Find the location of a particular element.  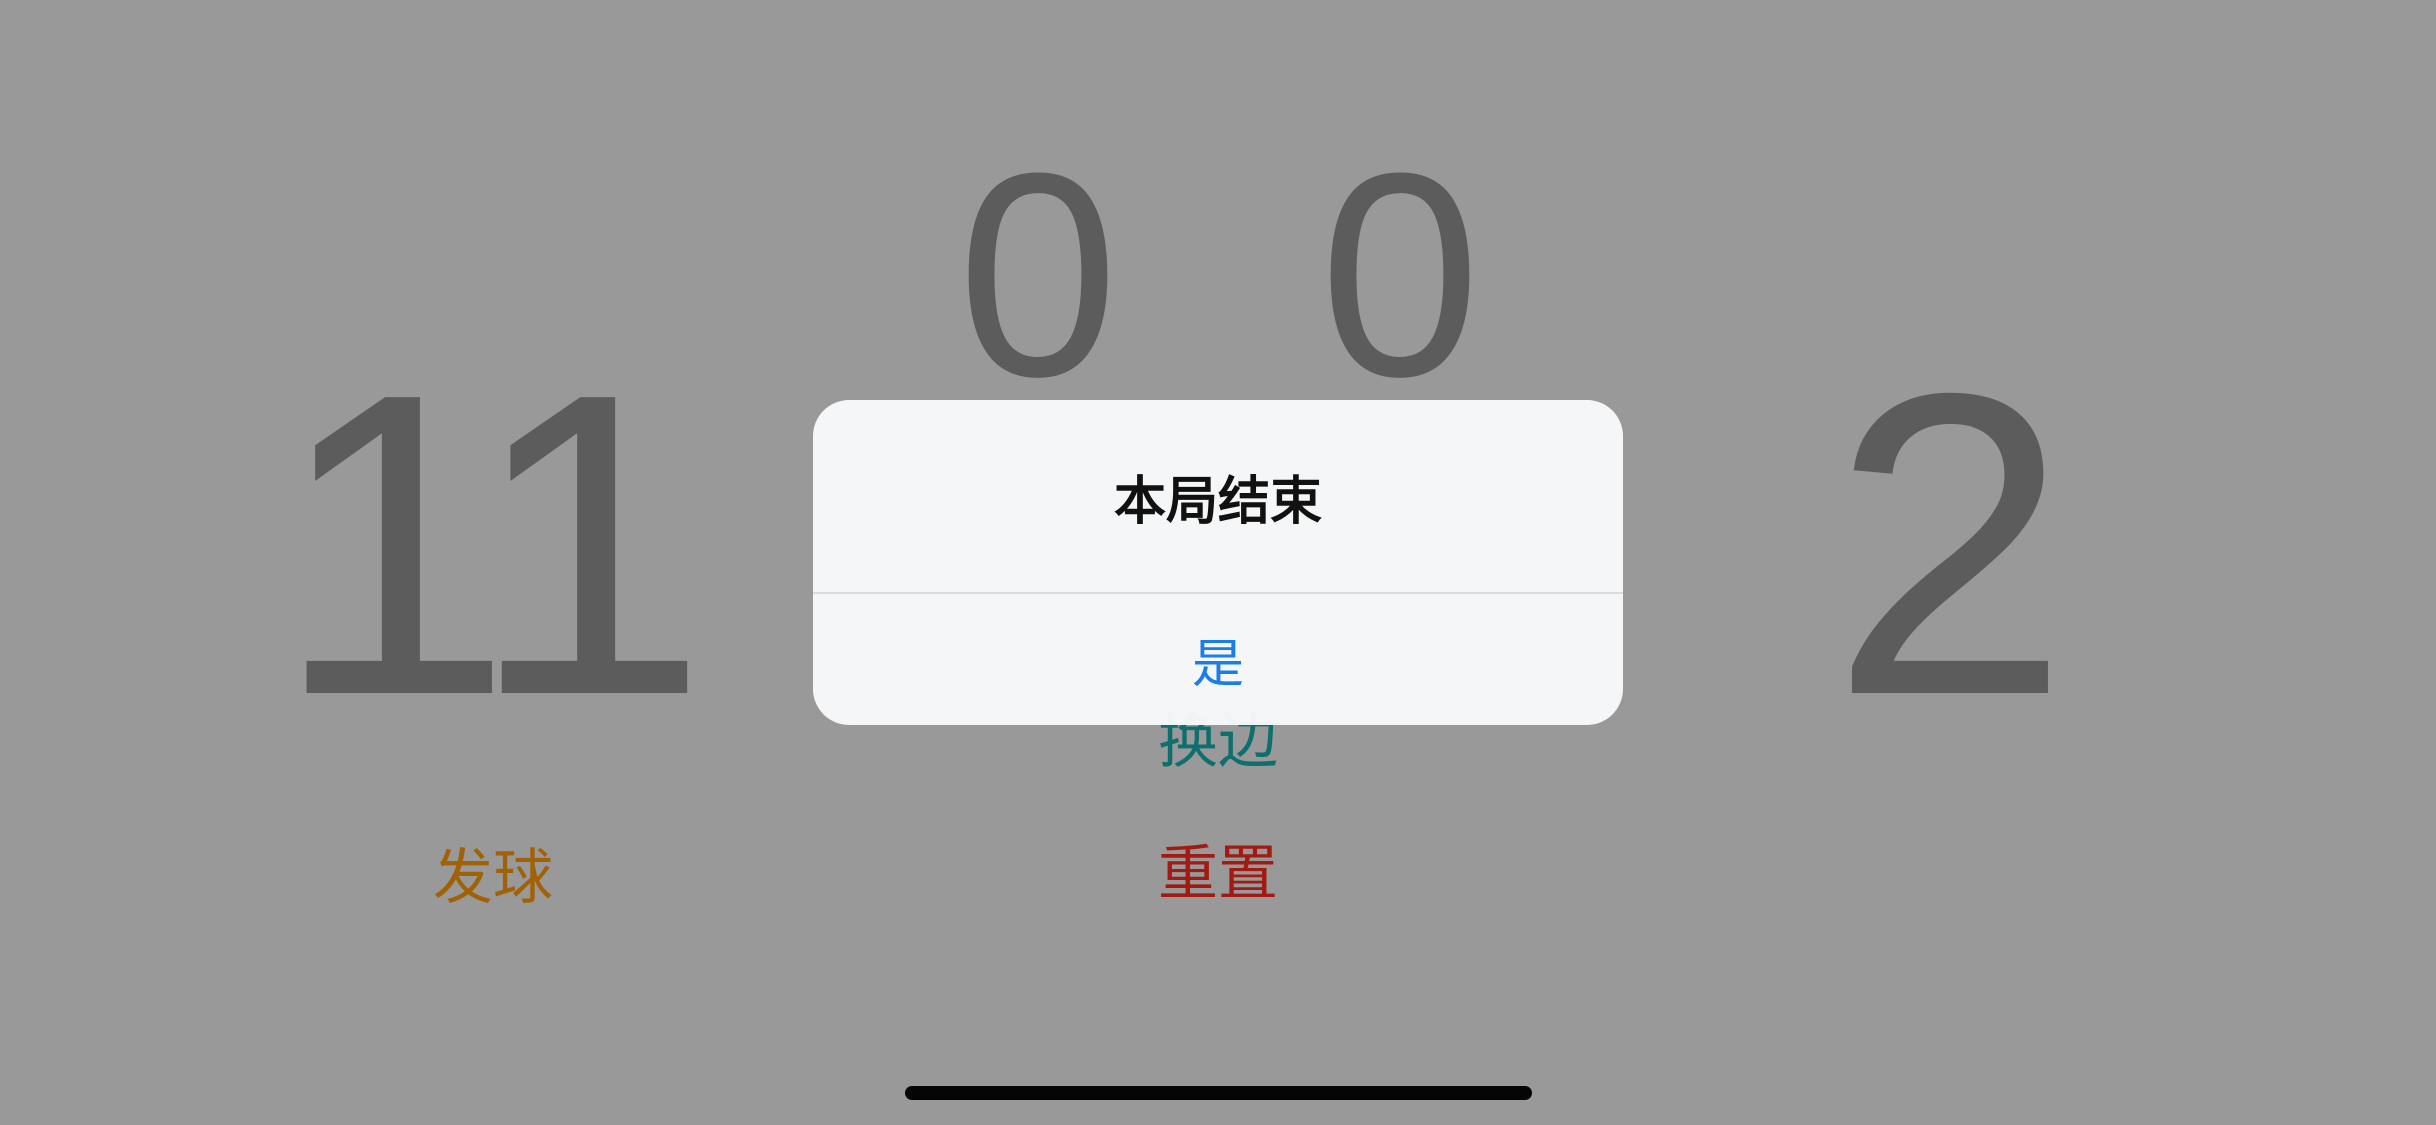

alert-title: 本局结束 is located at coordinates (1217, 501).